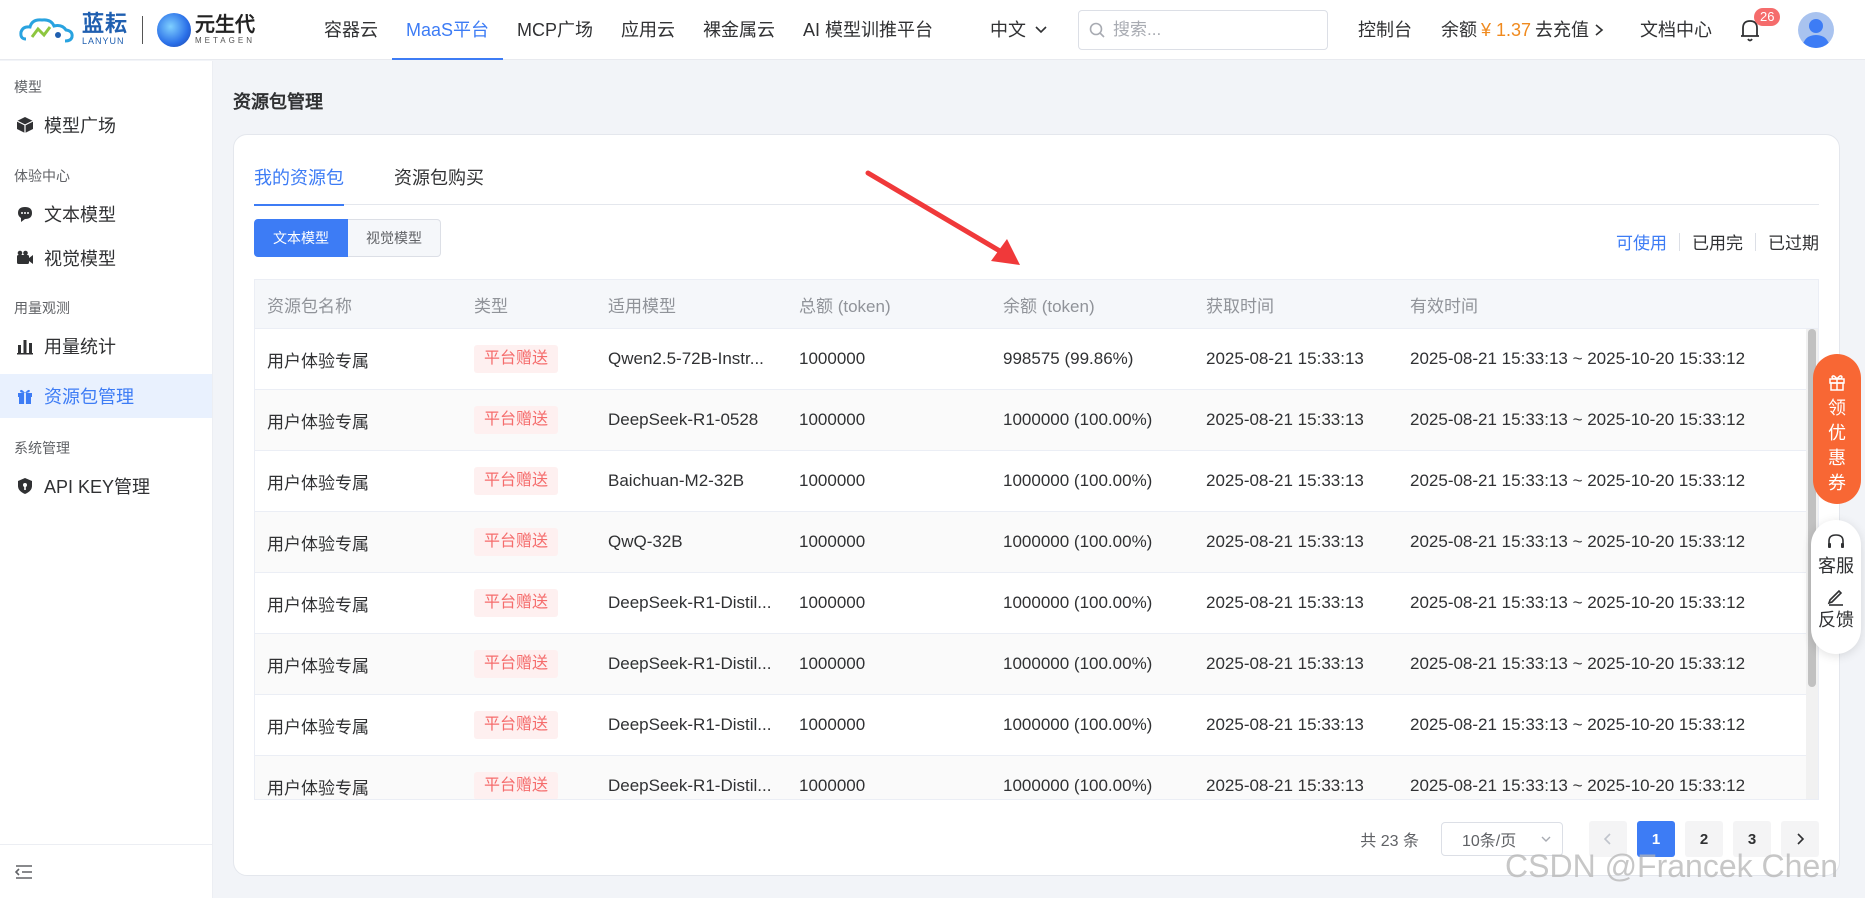  What do you see at coordinates (1837, 458) in the screenshot?
I see `coupon-char: 惠` at bounding box center [1837, 458].